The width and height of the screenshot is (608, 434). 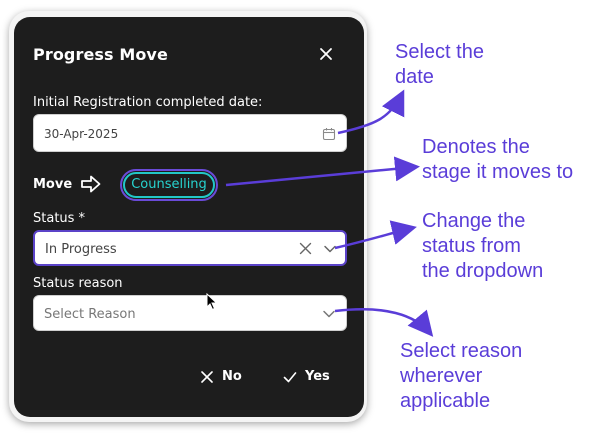 I want to click on status-label: Status *, so click(x=59, y=218).